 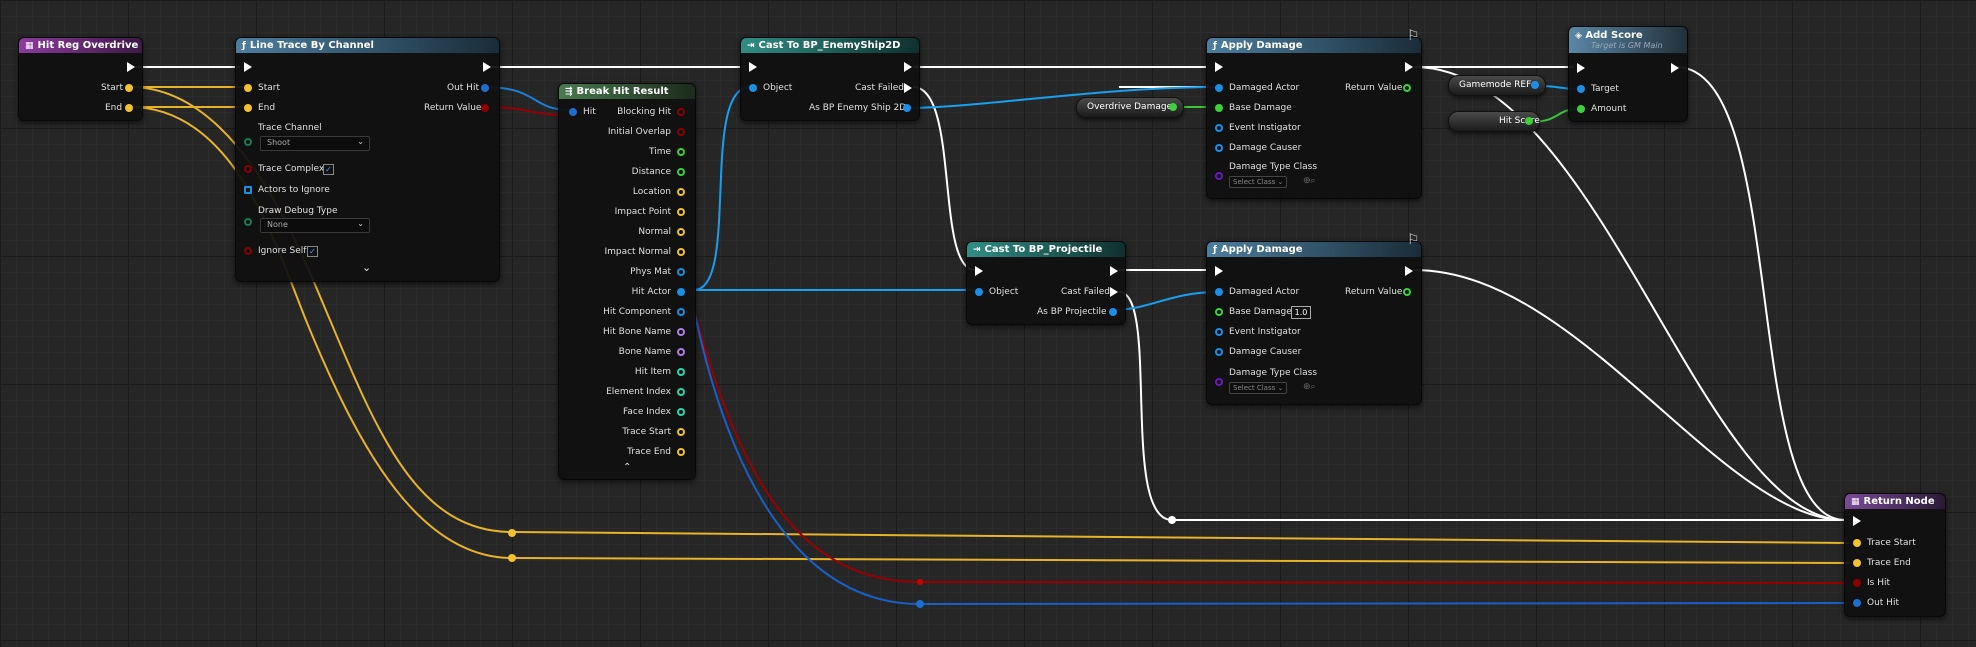 I want to click on draw-debug-select: None ⌄, so click(x=315, y=225).